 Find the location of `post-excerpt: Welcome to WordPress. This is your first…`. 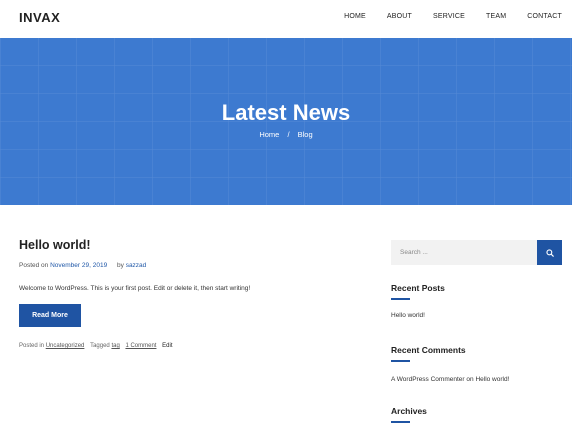

post-excerpt: Welcome to WordPress. This is your first… is located at coordinates (135, 288).